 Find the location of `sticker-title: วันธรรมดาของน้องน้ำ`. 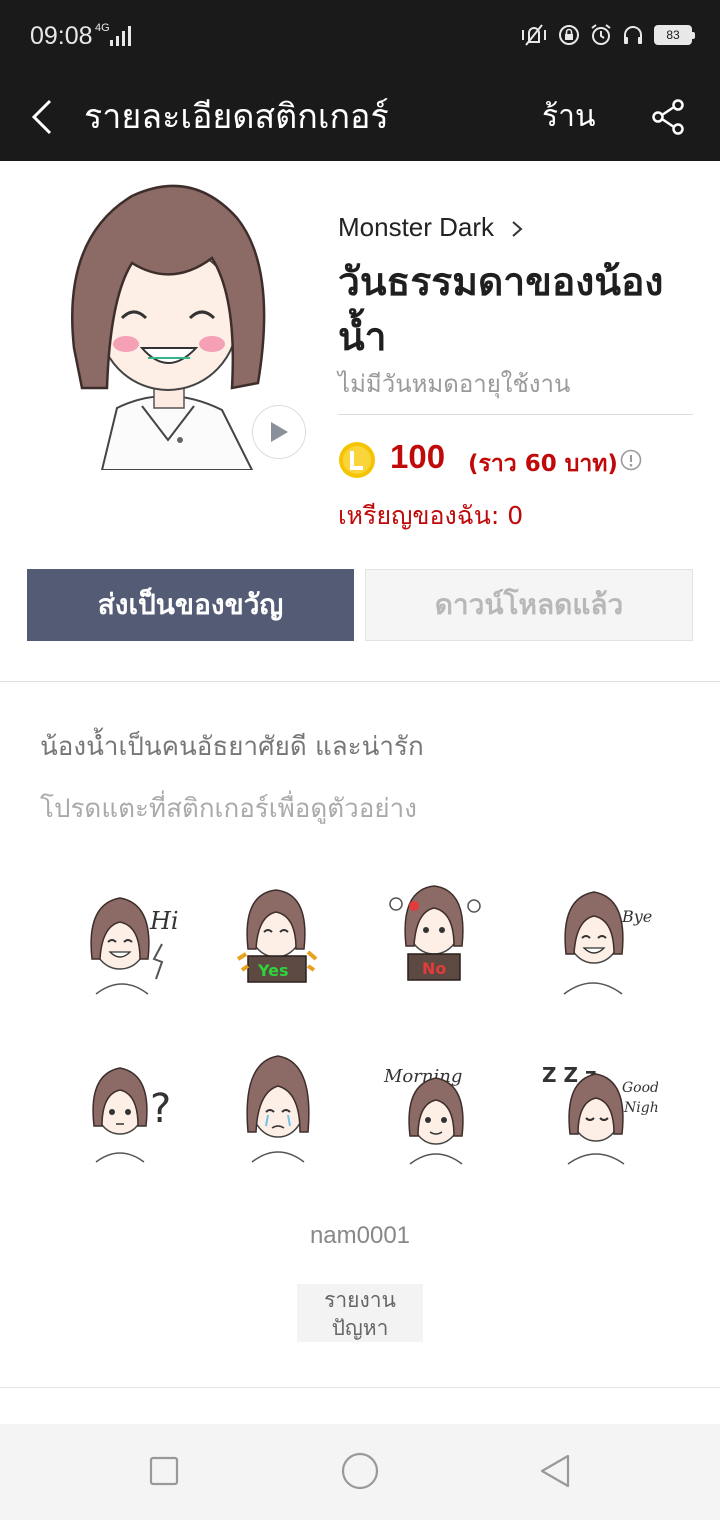

sticker-title: วันธรรมดาของน้องน้ำ is located at coordinates (501, 310).